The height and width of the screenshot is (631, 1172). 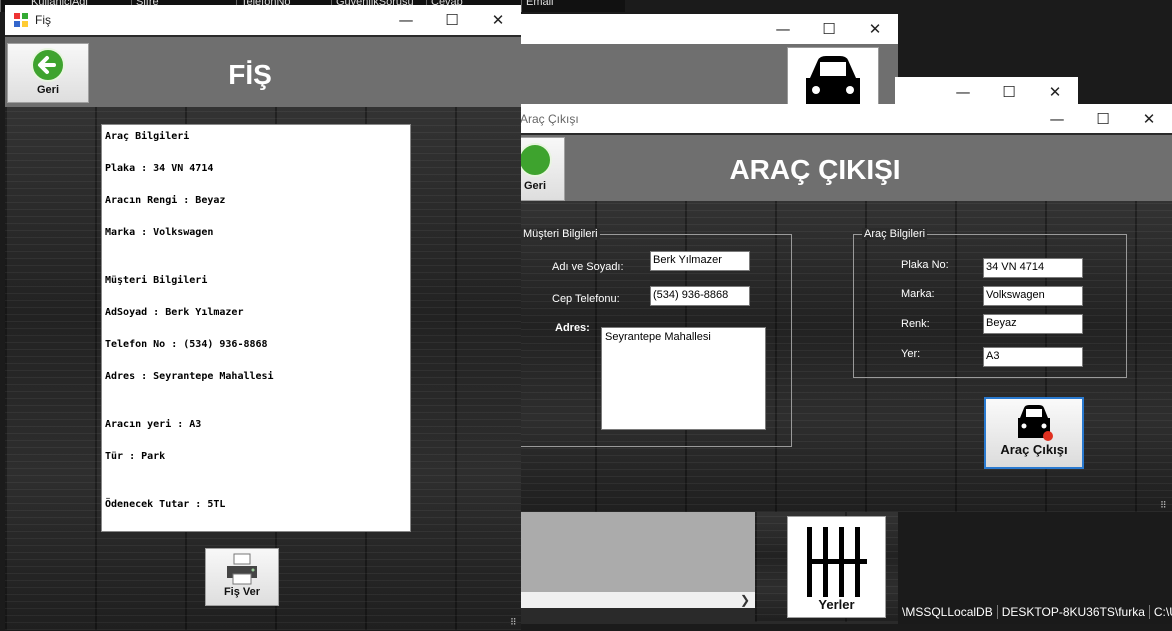 I want to click on receipt-line: AdSoyad : Berk Yılmazer, so click(x=174, y=312).